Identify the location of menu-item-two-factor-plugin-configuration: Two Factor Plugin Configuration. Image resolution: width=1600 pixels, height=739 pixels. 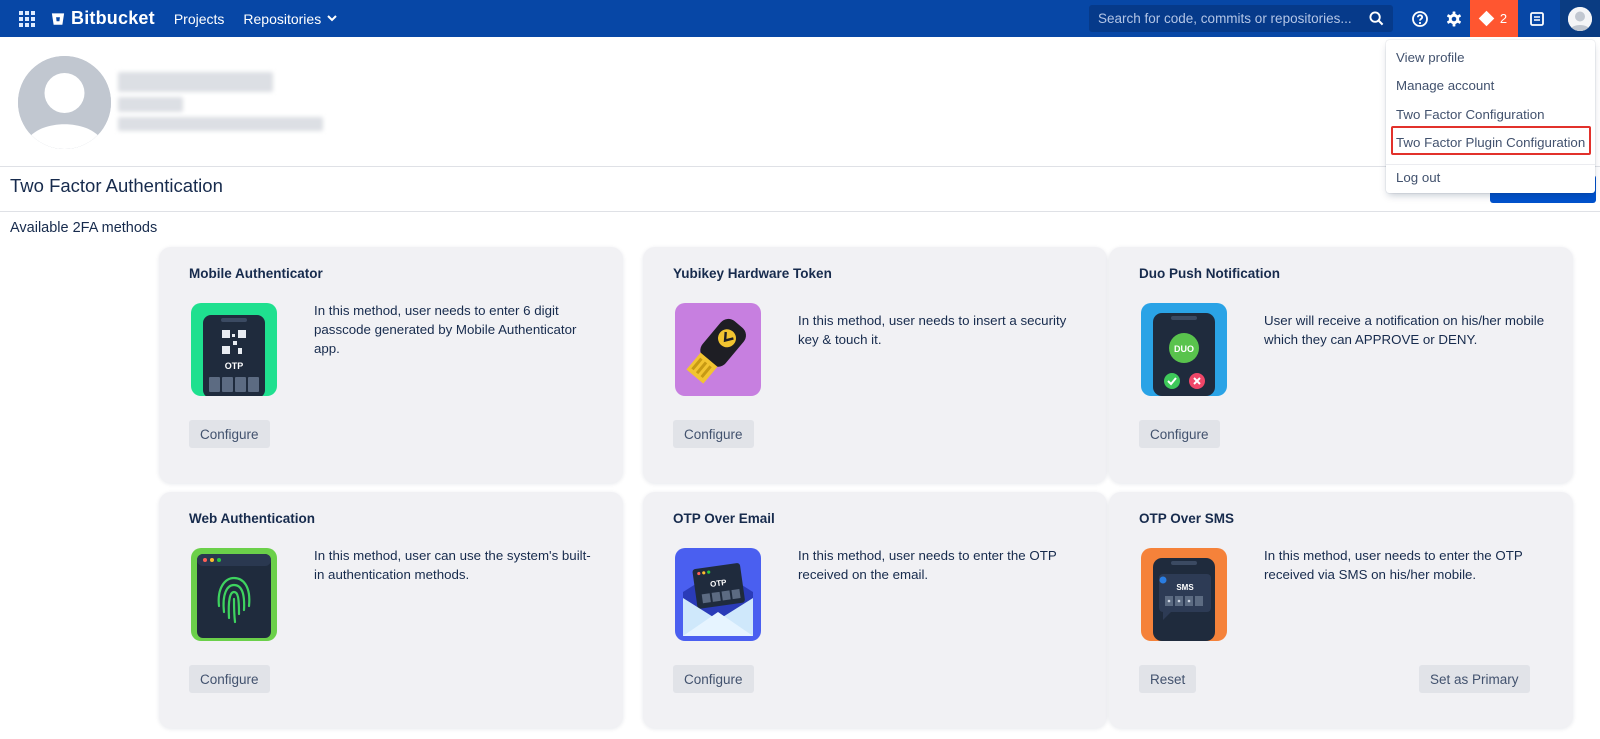
(1490, 142).